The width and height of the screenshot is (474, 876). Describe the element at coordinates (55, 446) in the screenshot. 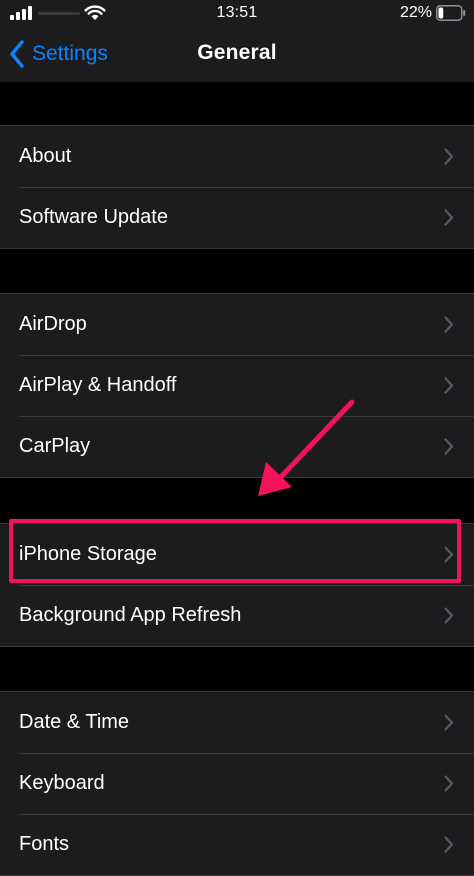

I see `settings-row-label: CarPlay` at that location.